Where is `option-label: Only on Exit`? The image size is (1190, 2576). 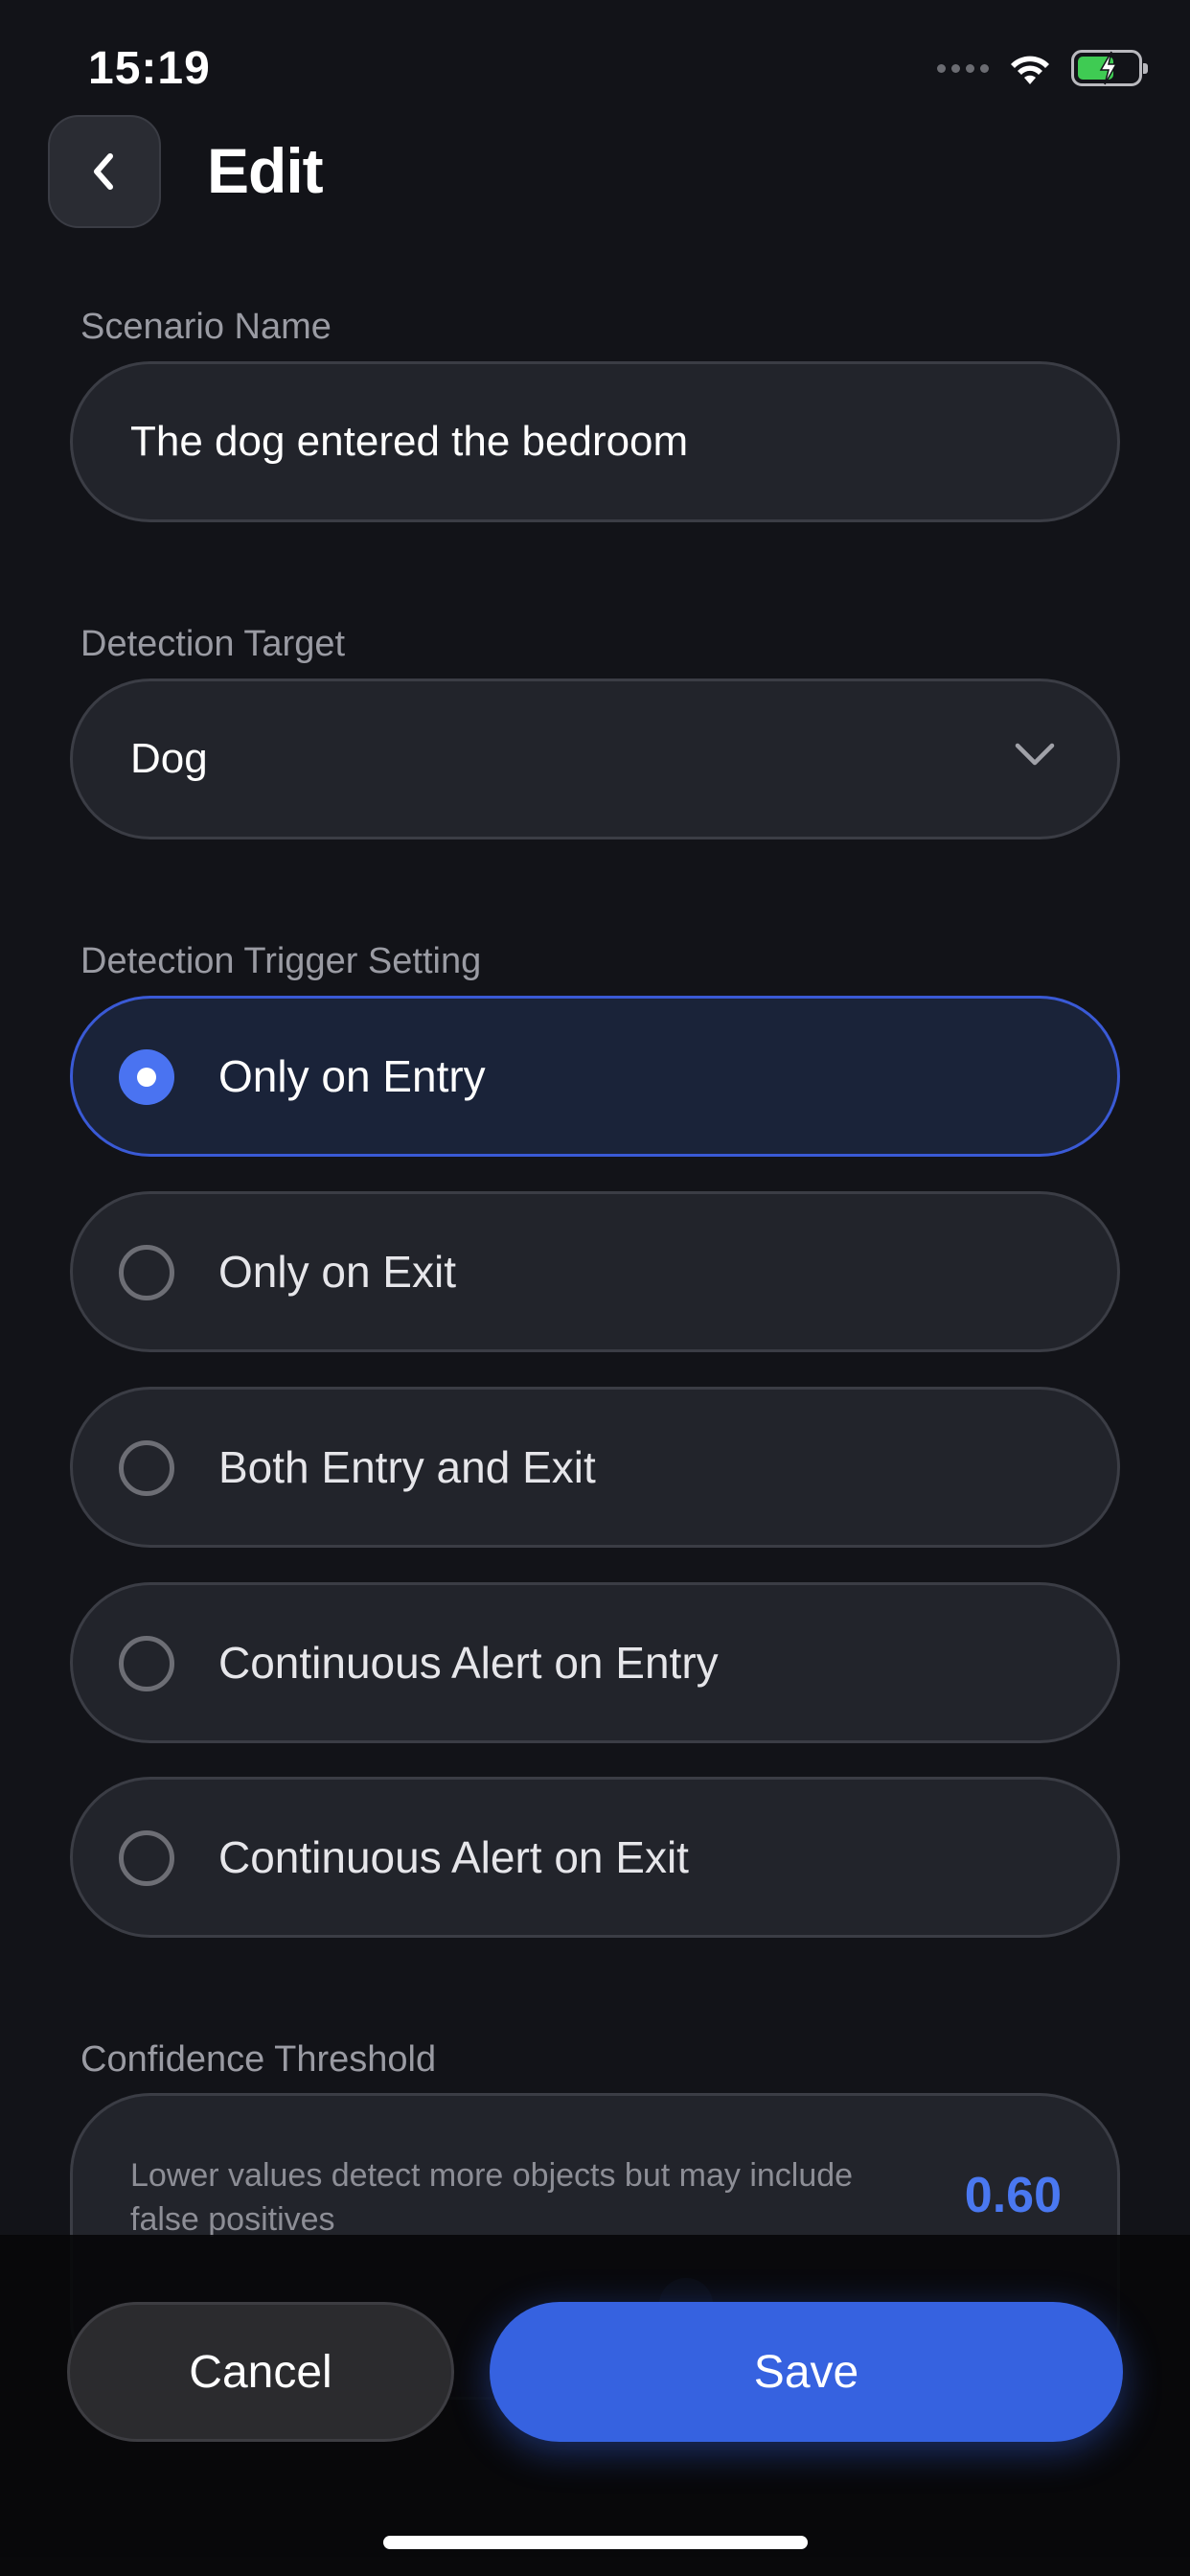 option-label: Only on Exit is located at coordinates (337, 1272).